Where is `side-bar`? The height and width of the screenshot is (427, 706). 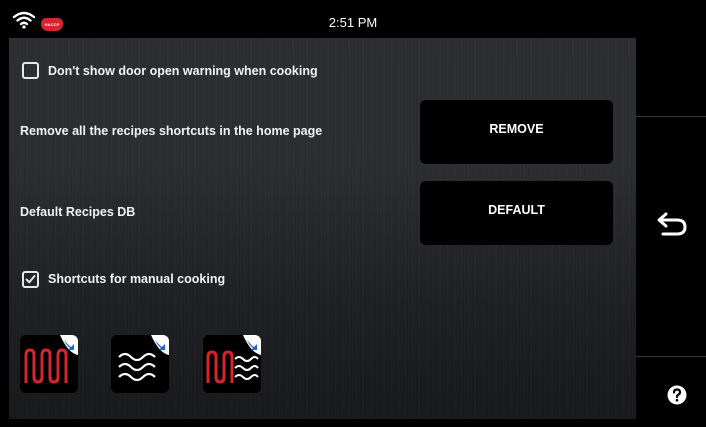
side-bar is located at coordinates (671, 232).